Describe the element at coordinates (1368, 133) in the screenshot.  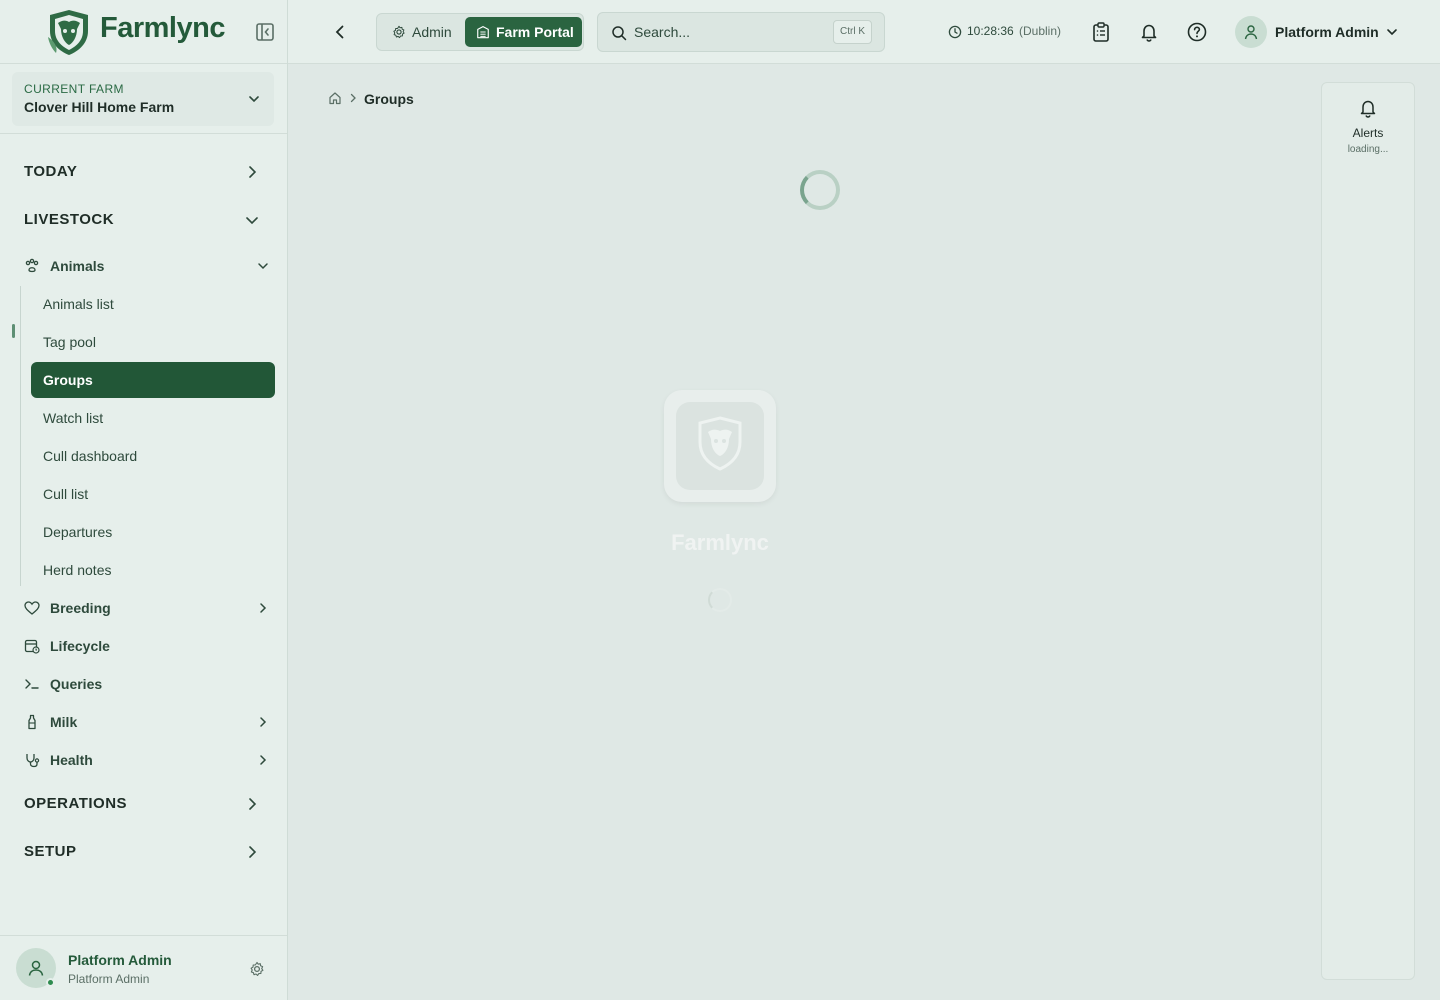
I see `alerts-label: Alerts` at that location.